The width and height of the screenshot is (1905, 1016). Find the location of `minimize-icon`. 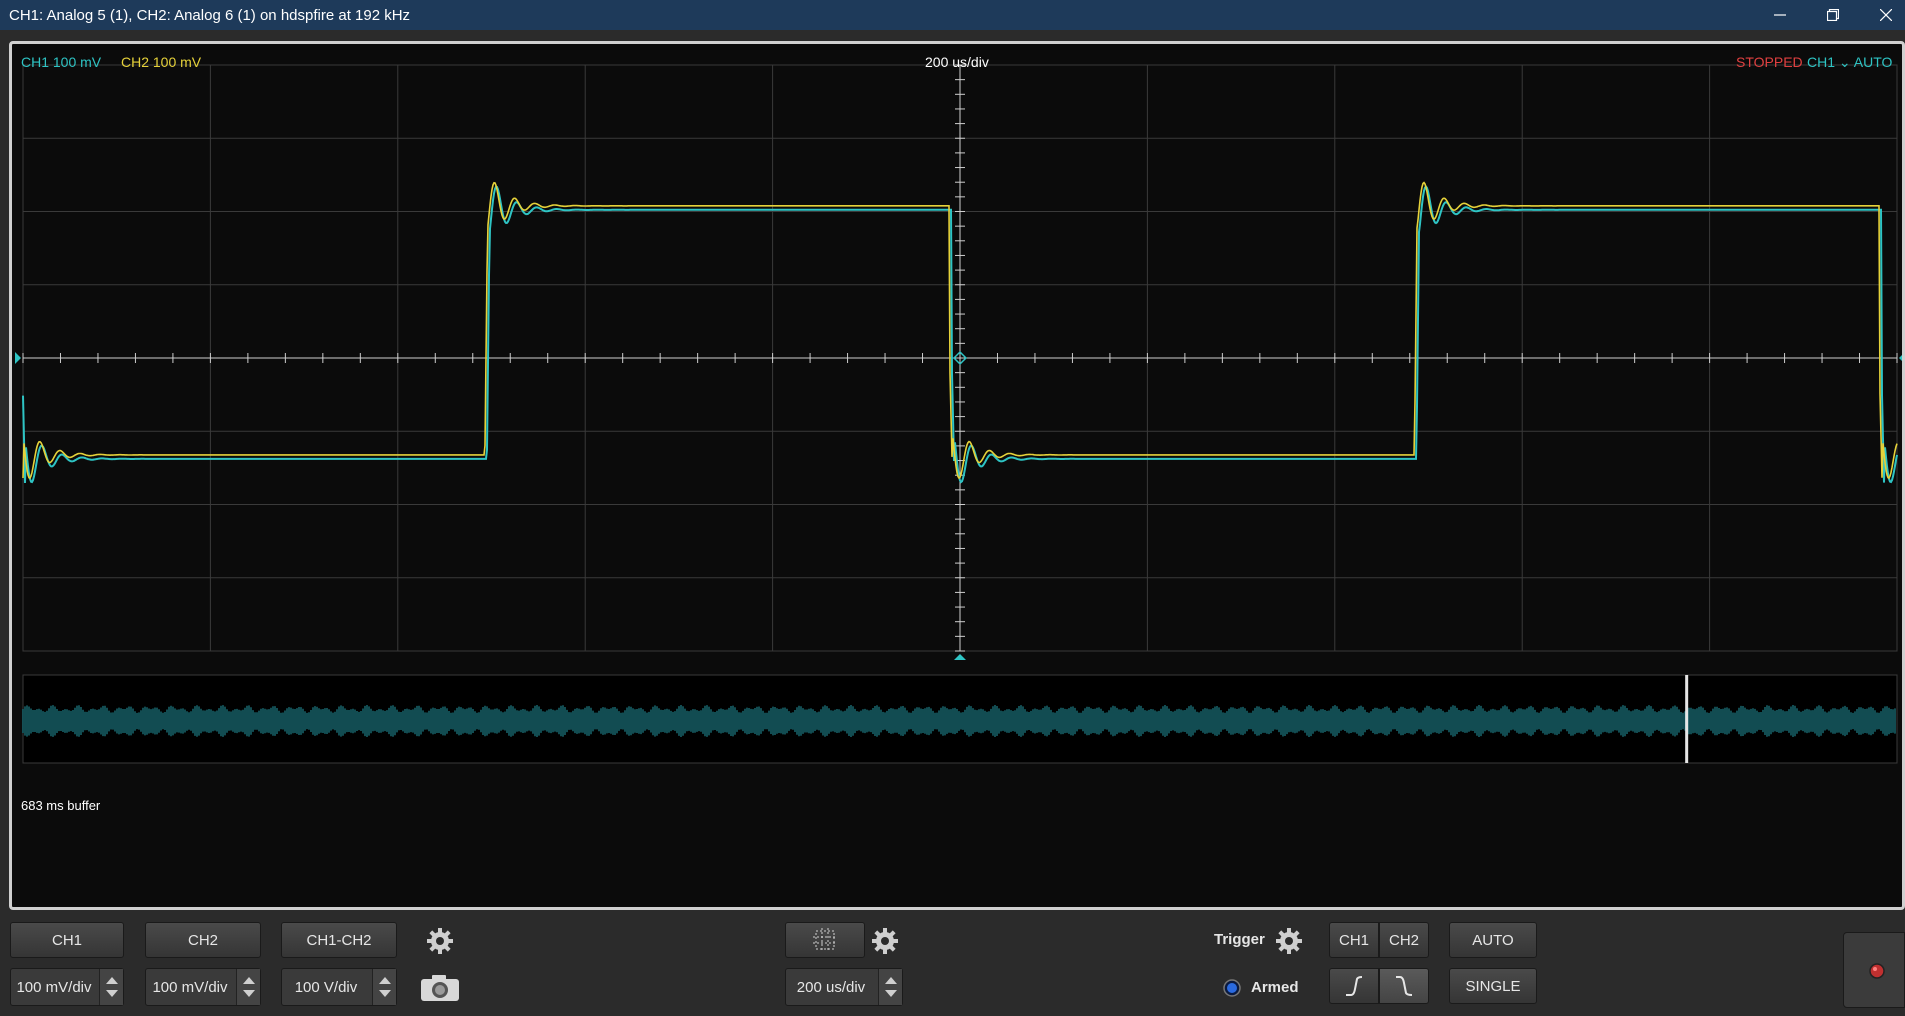

minimize-icon is located at coordinates (1780, 15).